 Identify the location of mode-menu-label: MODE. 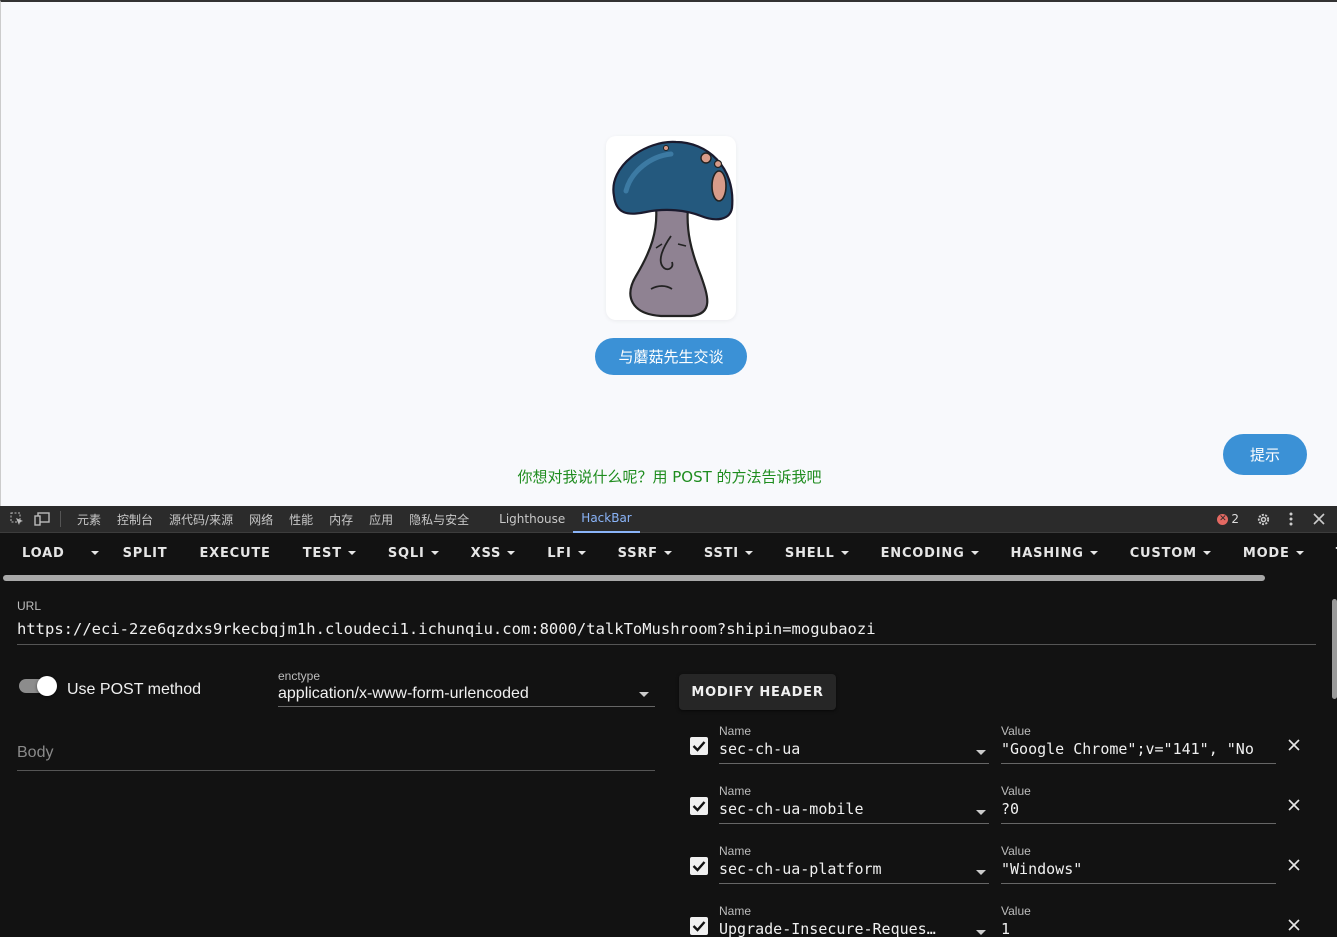
(1266, 553).